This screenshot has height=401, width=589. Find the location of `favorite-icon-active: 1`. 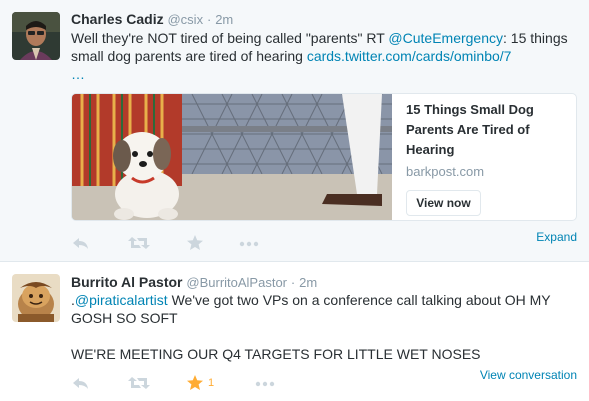

favorite-icon-active: 1 is located at coordinates (200, 383).